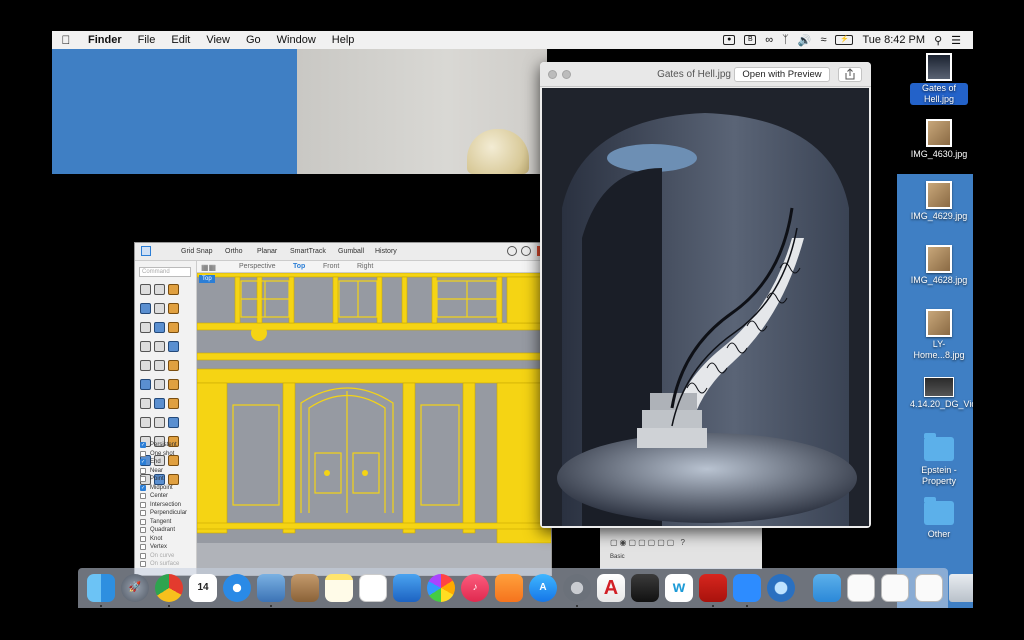 The width and height of the screenshot is (1024, 640). Describe the element at coordinates (729, 40) in the screenshot. I see `record-status-icon: ●` at that location.